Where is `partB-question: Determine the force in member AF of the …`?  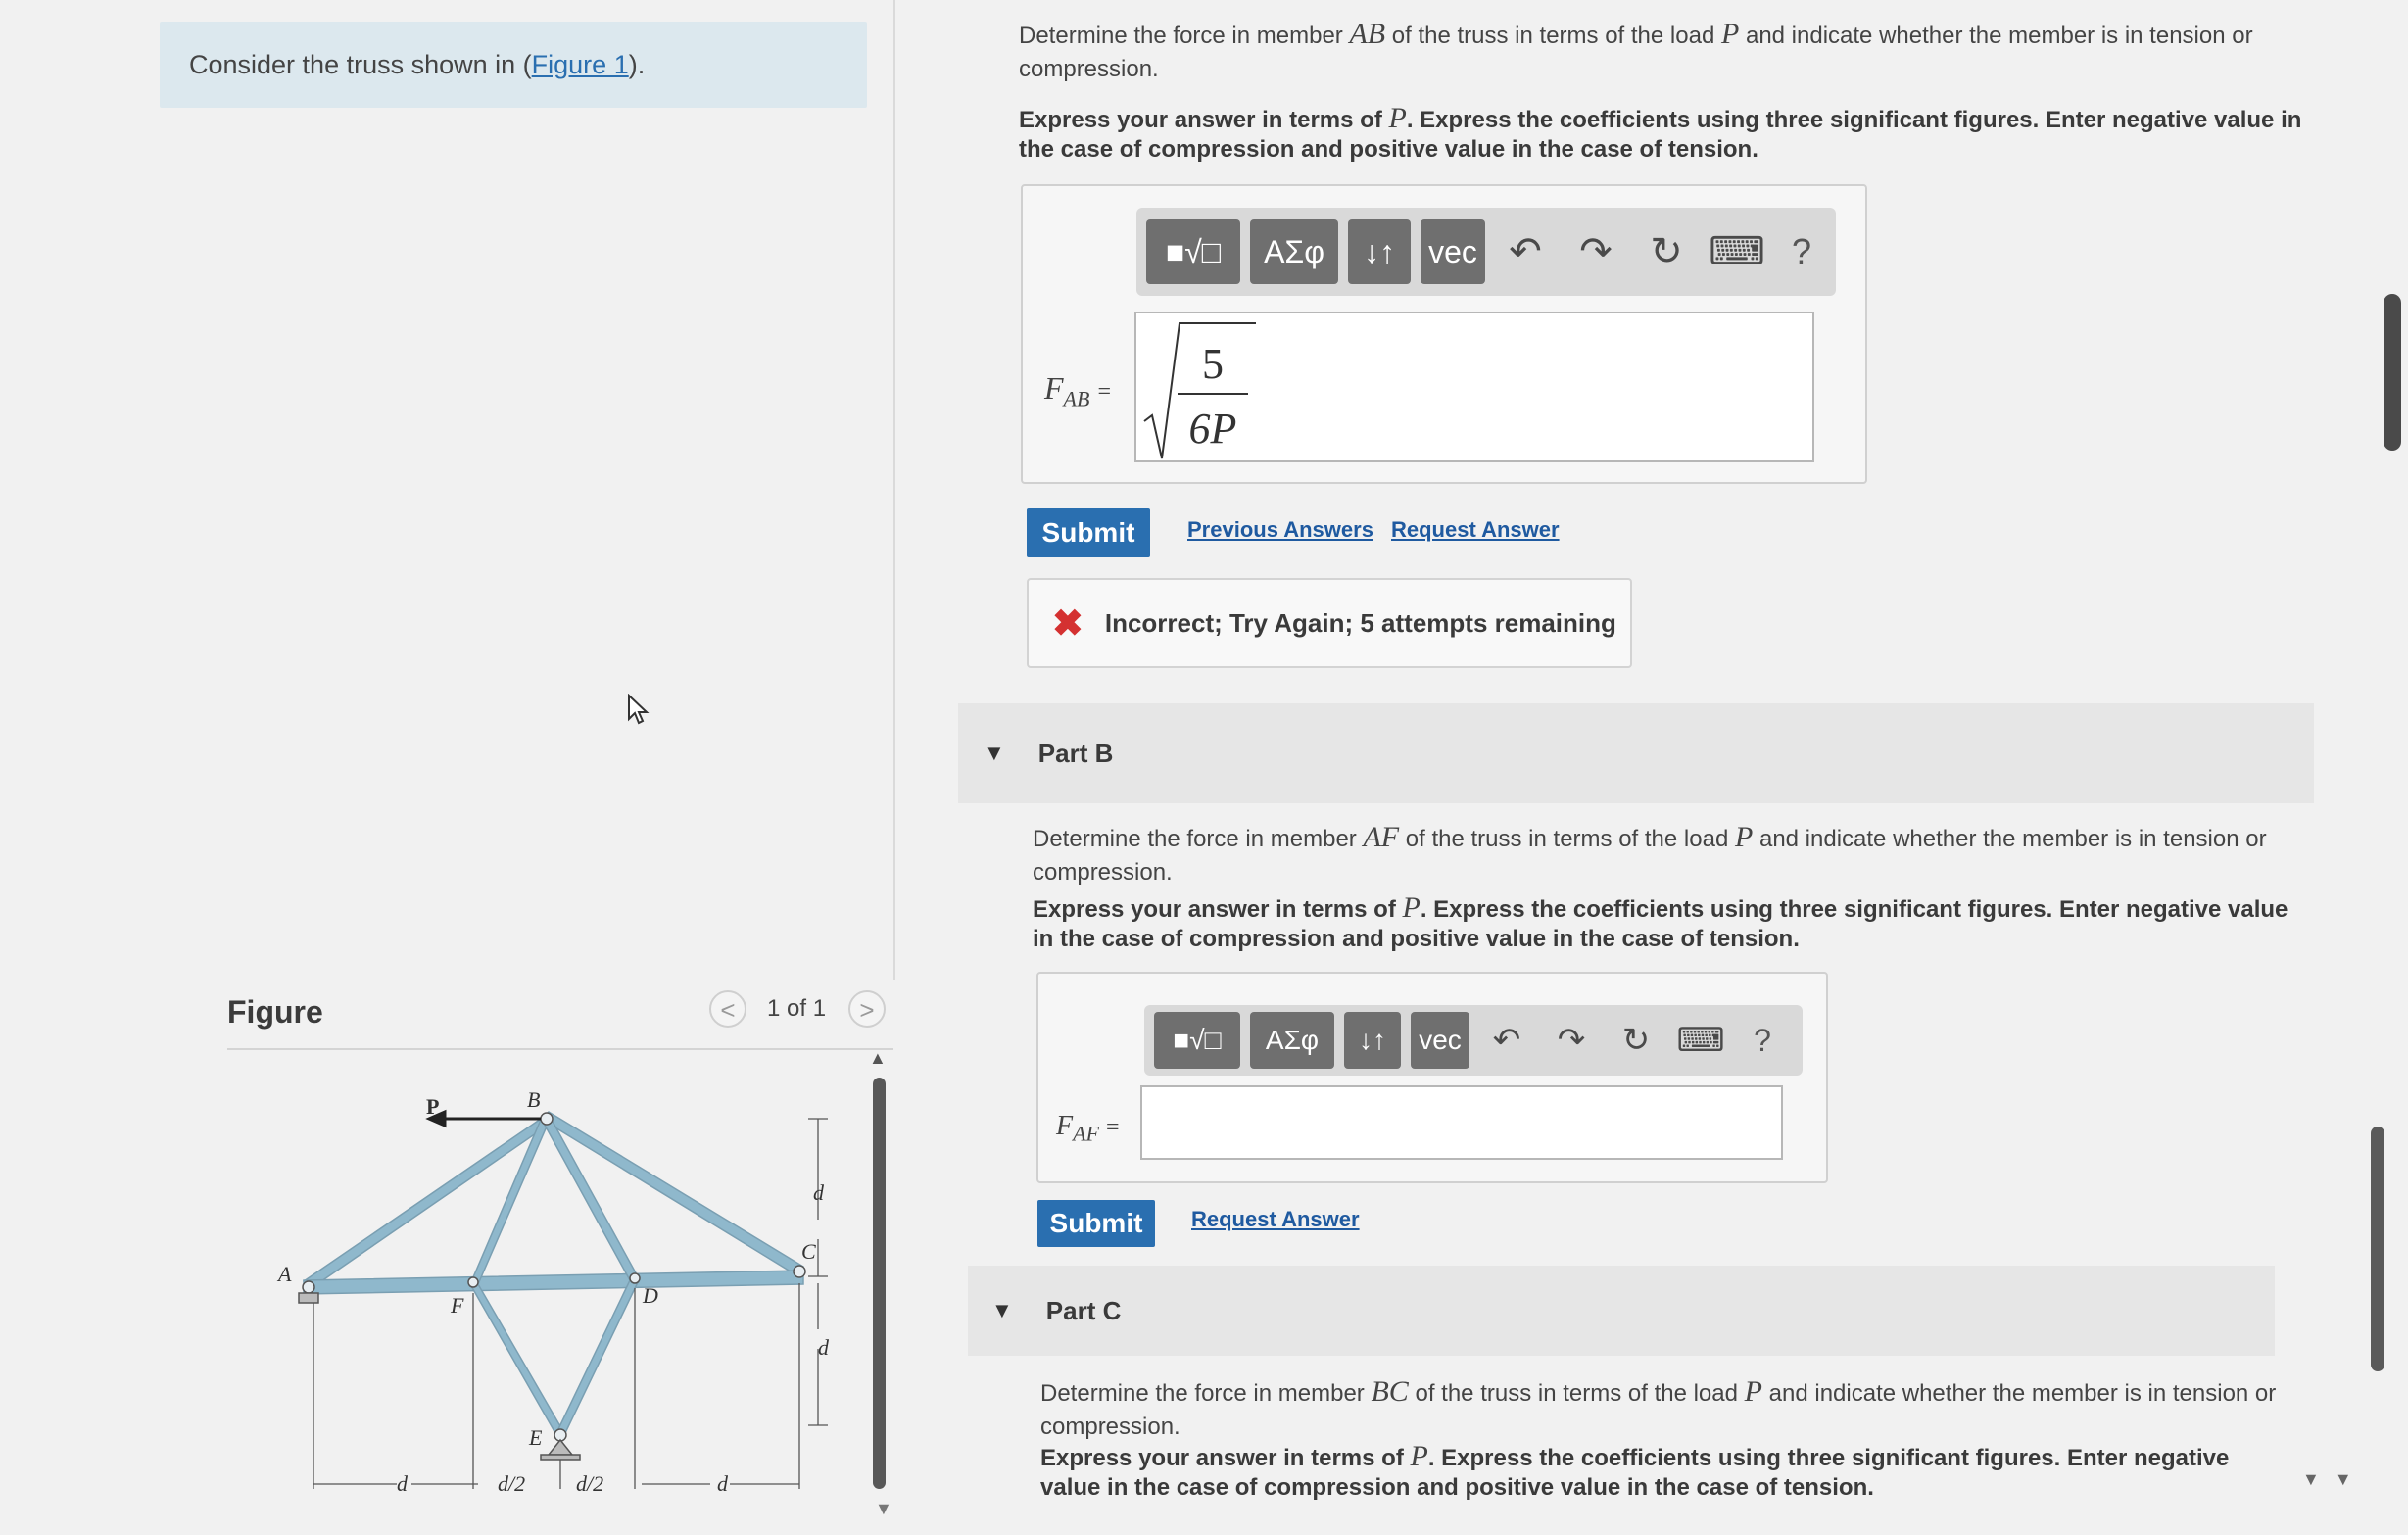 partB-question: Determine the force in member AF of the … is located at coordinates (1650, 854).